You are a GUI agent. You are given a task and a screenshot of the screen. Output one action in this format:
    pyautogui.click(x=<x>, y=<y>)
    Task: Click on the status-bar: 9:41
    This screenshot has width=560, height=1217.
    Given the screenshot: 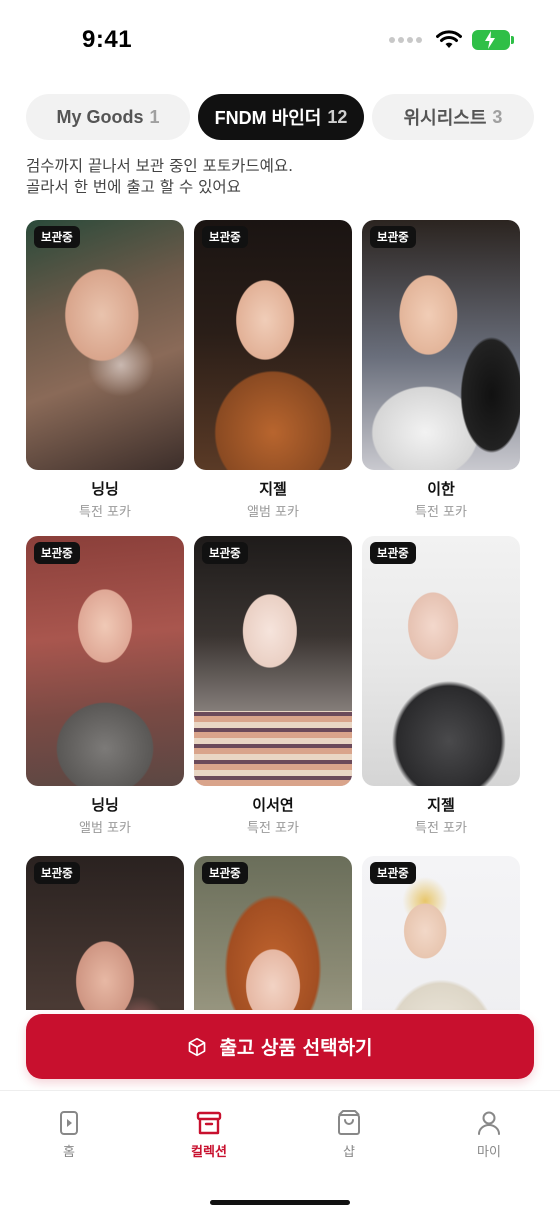 What is the action you would take?
    pyautogui.click(x=280, y=42)
    